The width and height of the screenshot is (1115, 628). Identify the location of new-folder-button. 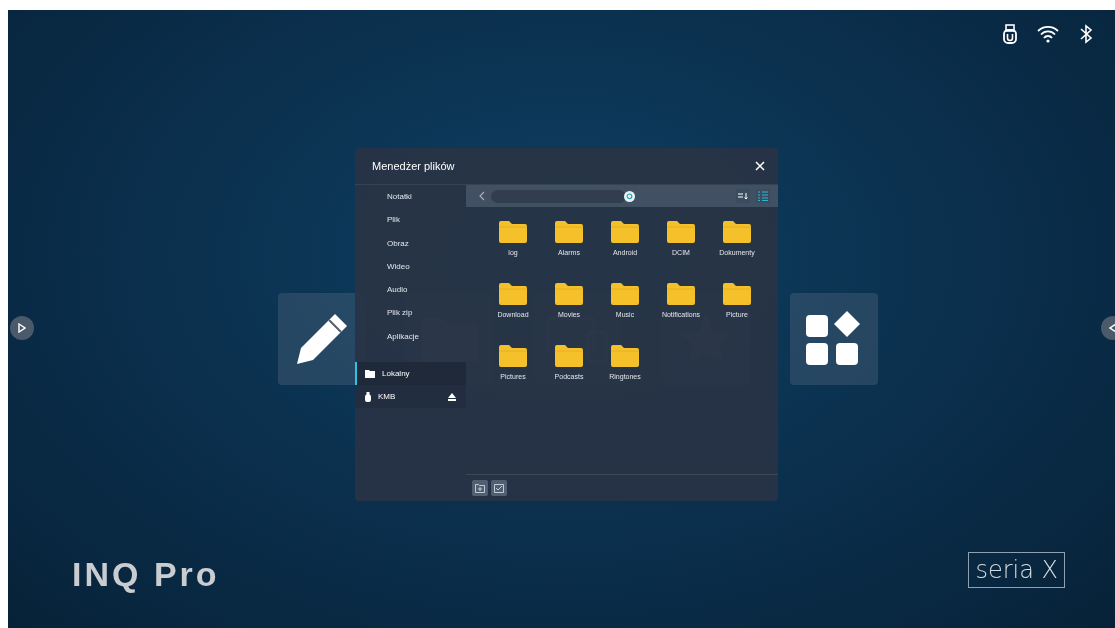
(480, 488).